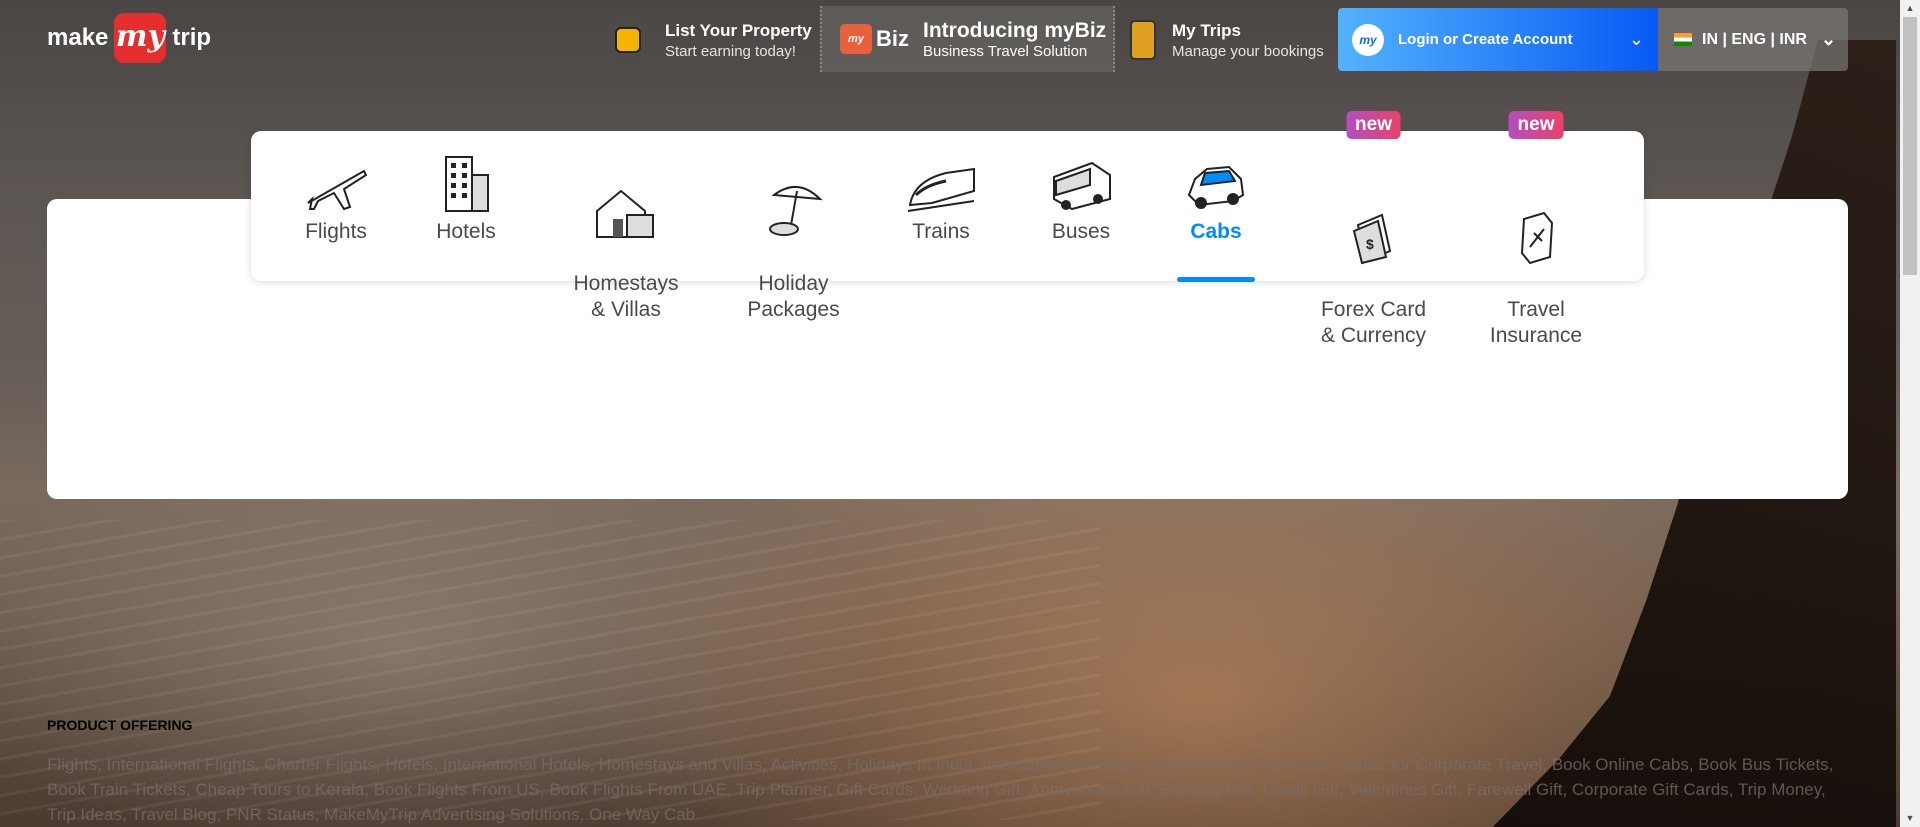 Image resolution: width=1920 pixels, height=827 pixels. Describe the element at coordinates (738, 30) in the screenshot. I see `list-property-title: List Your Property` at that location.